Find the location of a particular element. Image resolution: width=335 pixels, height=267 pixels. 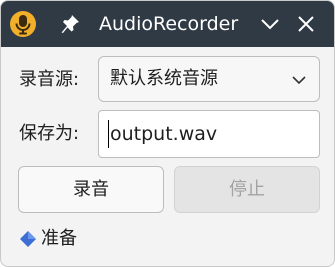

window-title: AudioRecorder is located at coordinates (169, 24).